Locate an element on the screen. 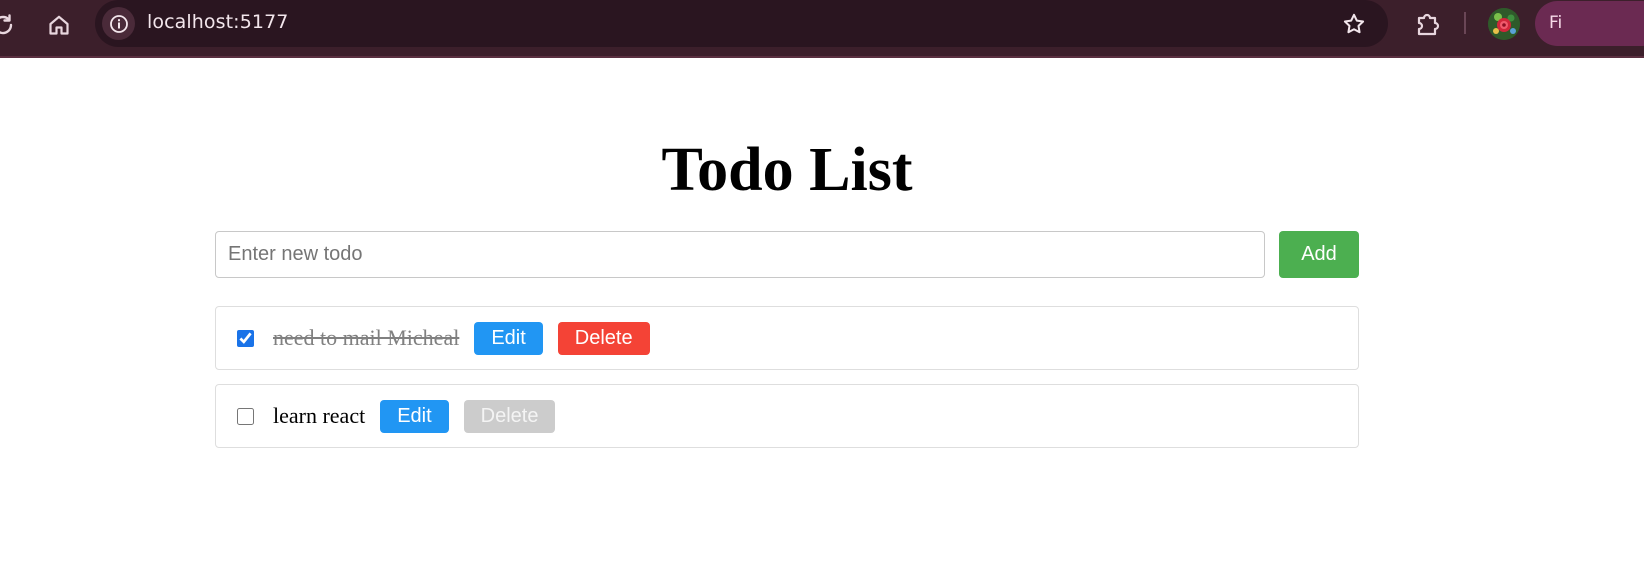 Image resolution: width=1644 pixels, height=570 pixels. home-icon is located at coordinates (59, 25).